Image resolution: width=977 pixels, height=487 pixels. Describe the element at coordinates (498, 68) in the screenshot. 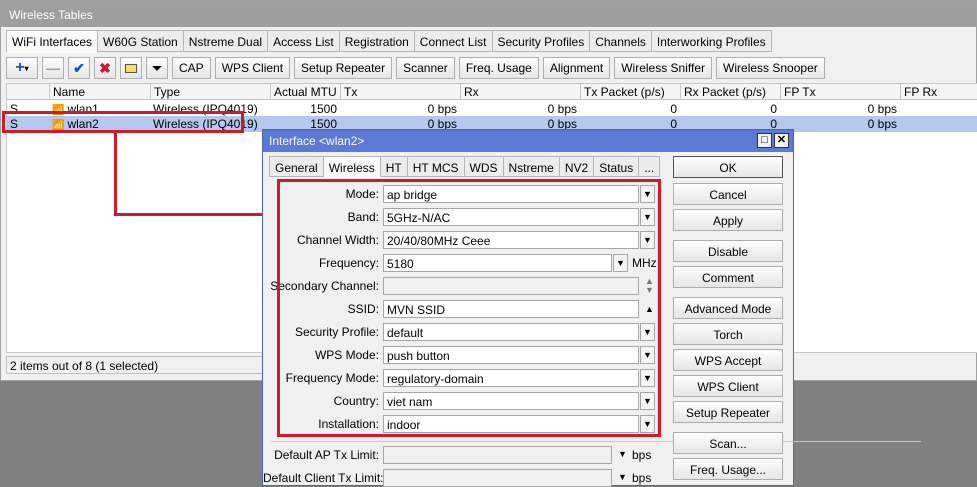

I see `freq-usage-button: Freq. Usage` at that location.